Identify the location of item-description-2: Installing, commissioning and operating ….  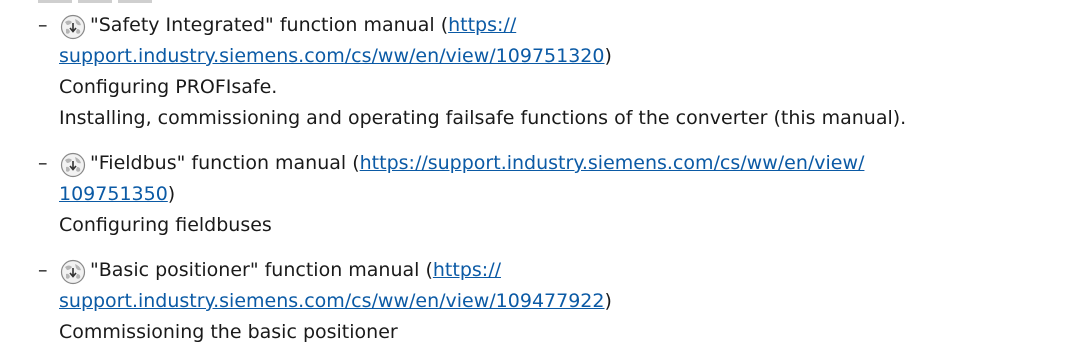
(483, 118).